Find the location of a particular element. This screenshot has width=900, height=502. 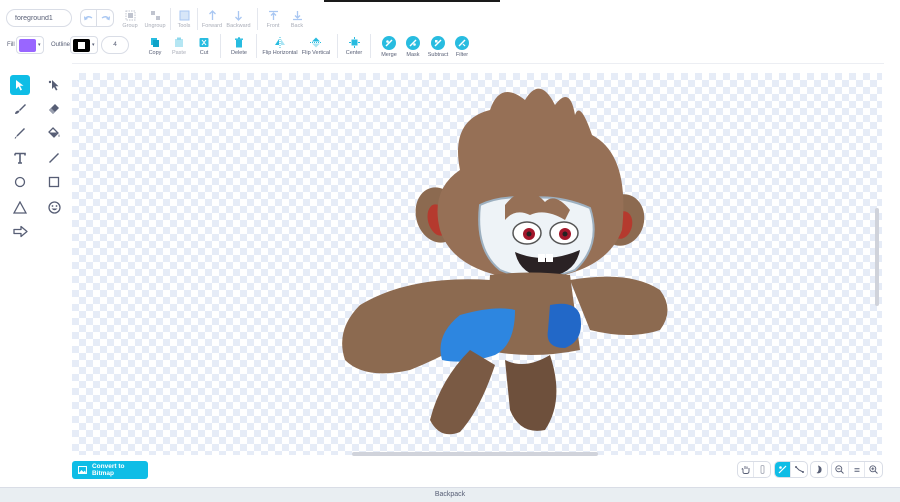

cut-icon is located at coordinates (204, 42).